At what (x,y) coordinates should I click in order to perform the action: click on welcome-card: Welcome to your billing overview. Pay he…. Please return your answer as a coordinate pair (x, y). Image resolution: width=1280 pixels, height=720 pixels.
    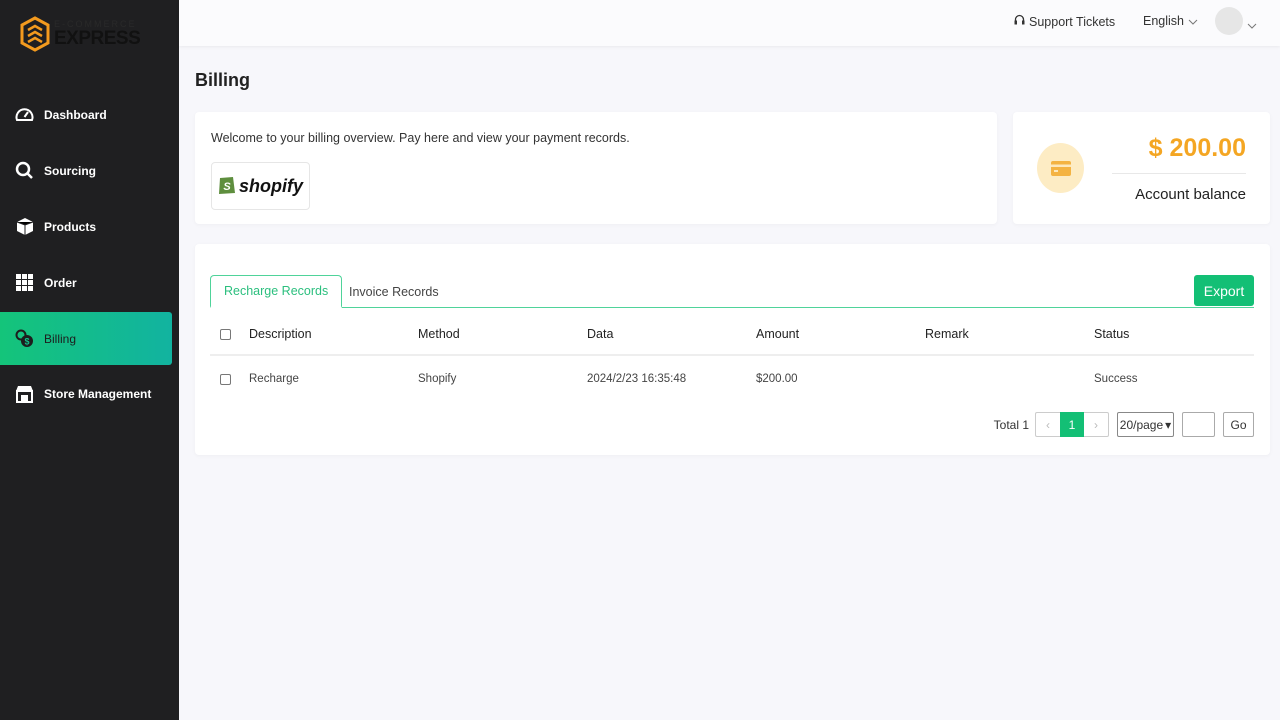
    Looking at the image, I should click on (596, 168).